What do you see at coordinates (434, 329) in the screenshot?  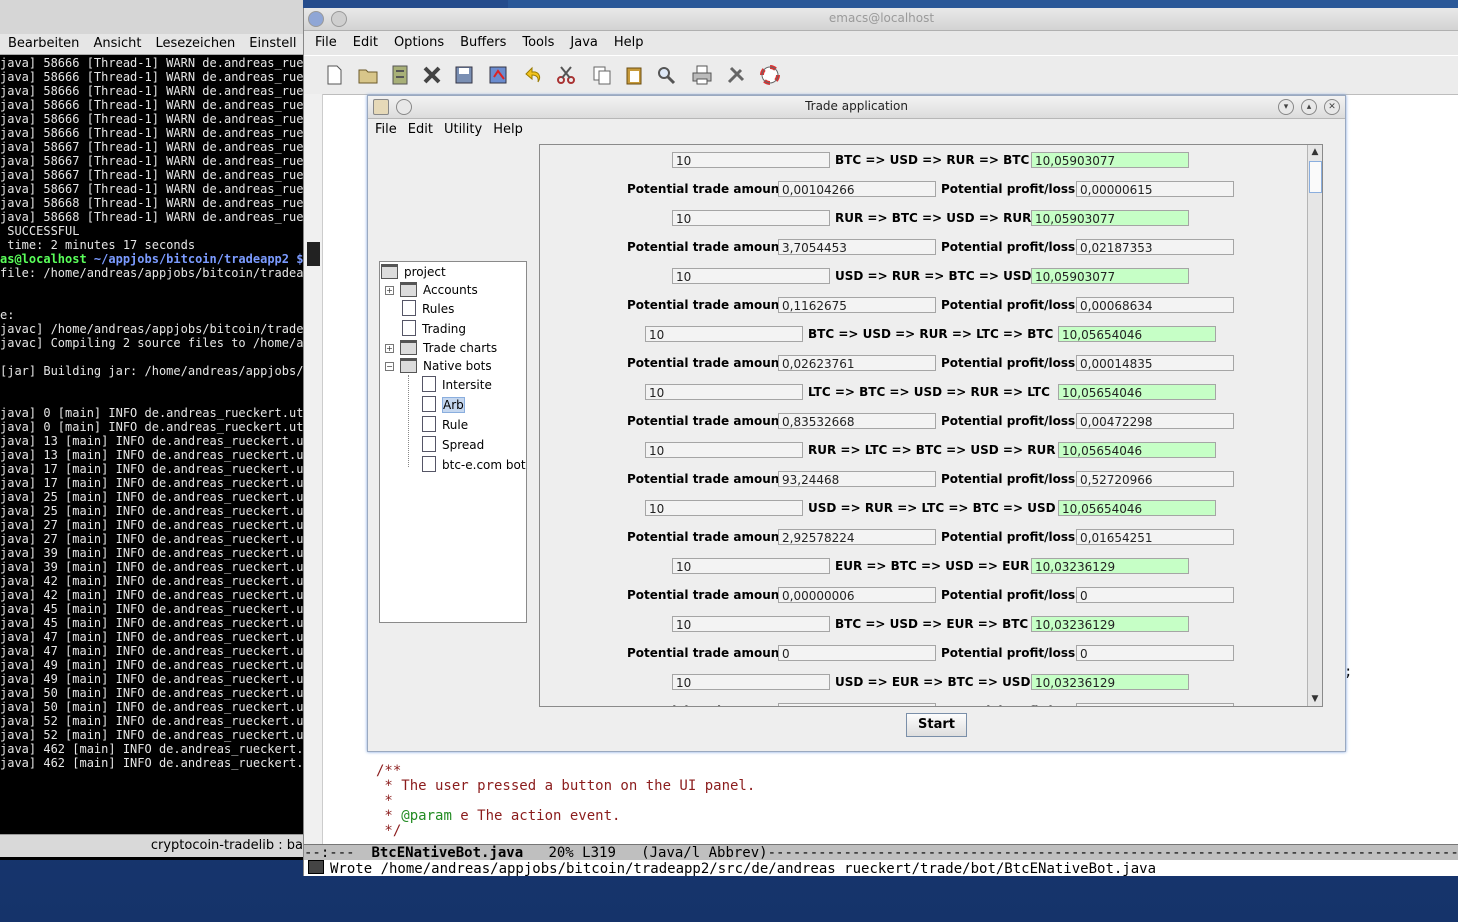 I see `tree-item-trading: Trading` at bounding box center [434, 329].